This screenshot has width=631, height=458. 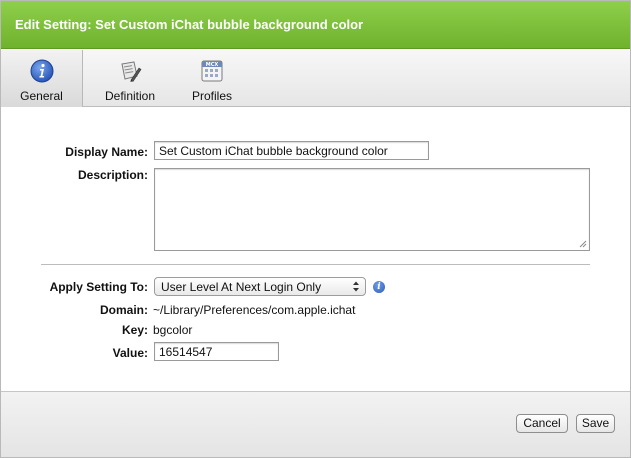 What do you see at coordinates (41, 71) in the screenshot?
I see `info-icon` at bounding box center [41, 71].